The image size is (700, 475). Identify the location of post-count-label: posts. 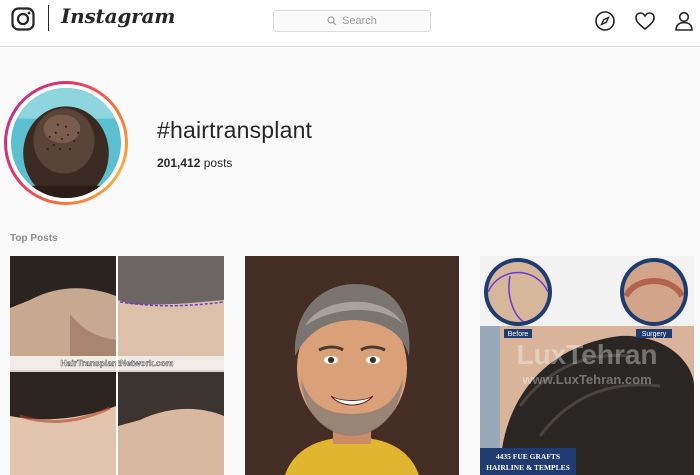
(218, 163).